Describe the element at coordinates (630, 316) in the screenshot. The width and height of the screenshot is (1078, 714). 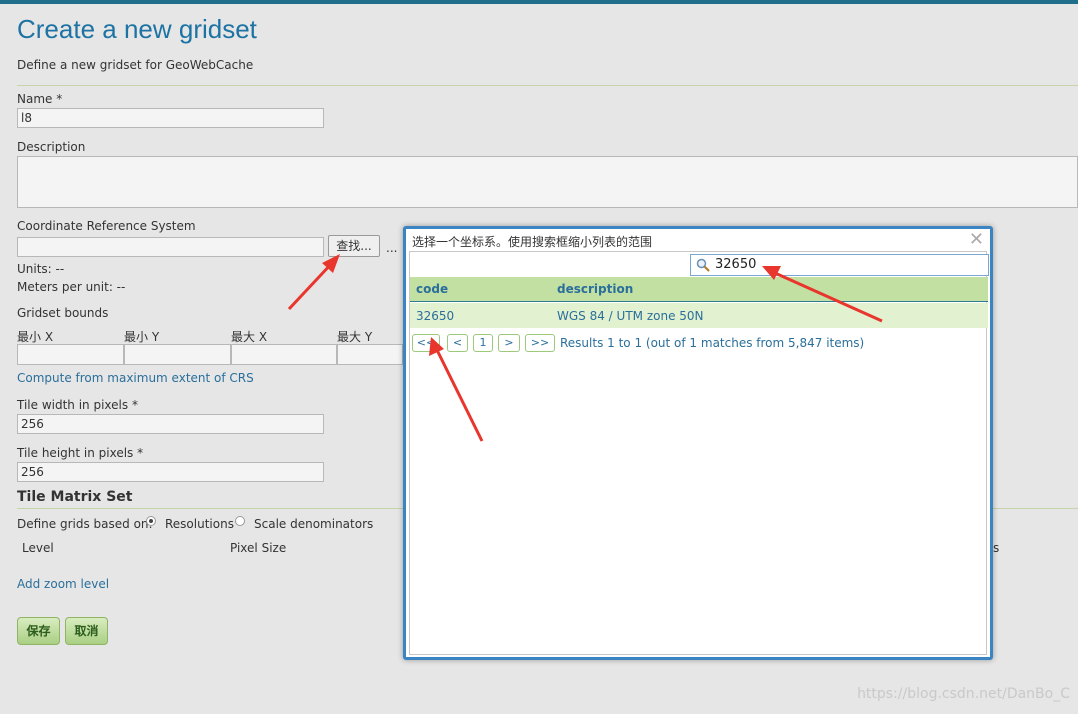
I see `row-description: WGS 84 / UTM zone 50N` at that location.